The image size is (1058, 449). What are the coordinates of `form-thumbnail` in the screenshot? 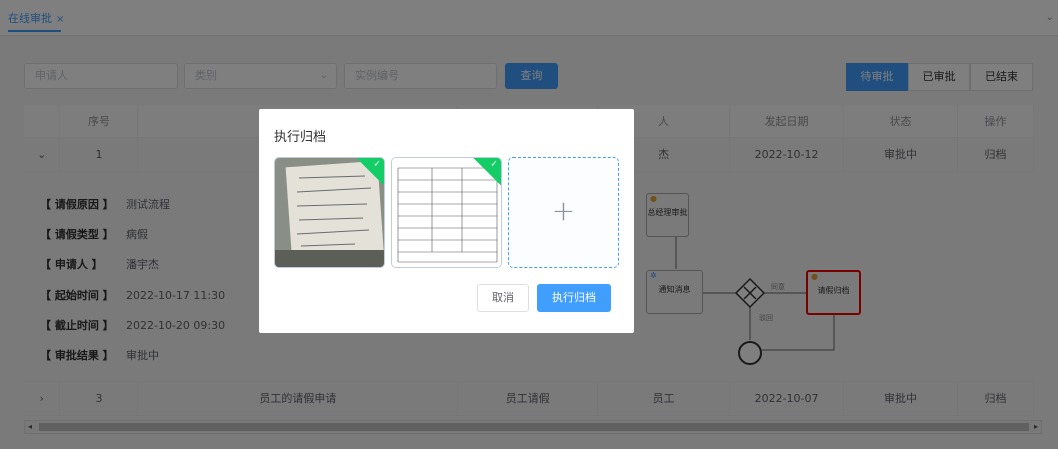 It's located at (446, 212).